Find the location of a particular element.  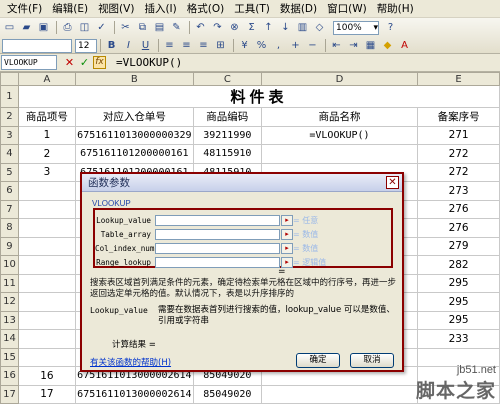

increase-decimal-icon: + is located at coordinates (295, 46).